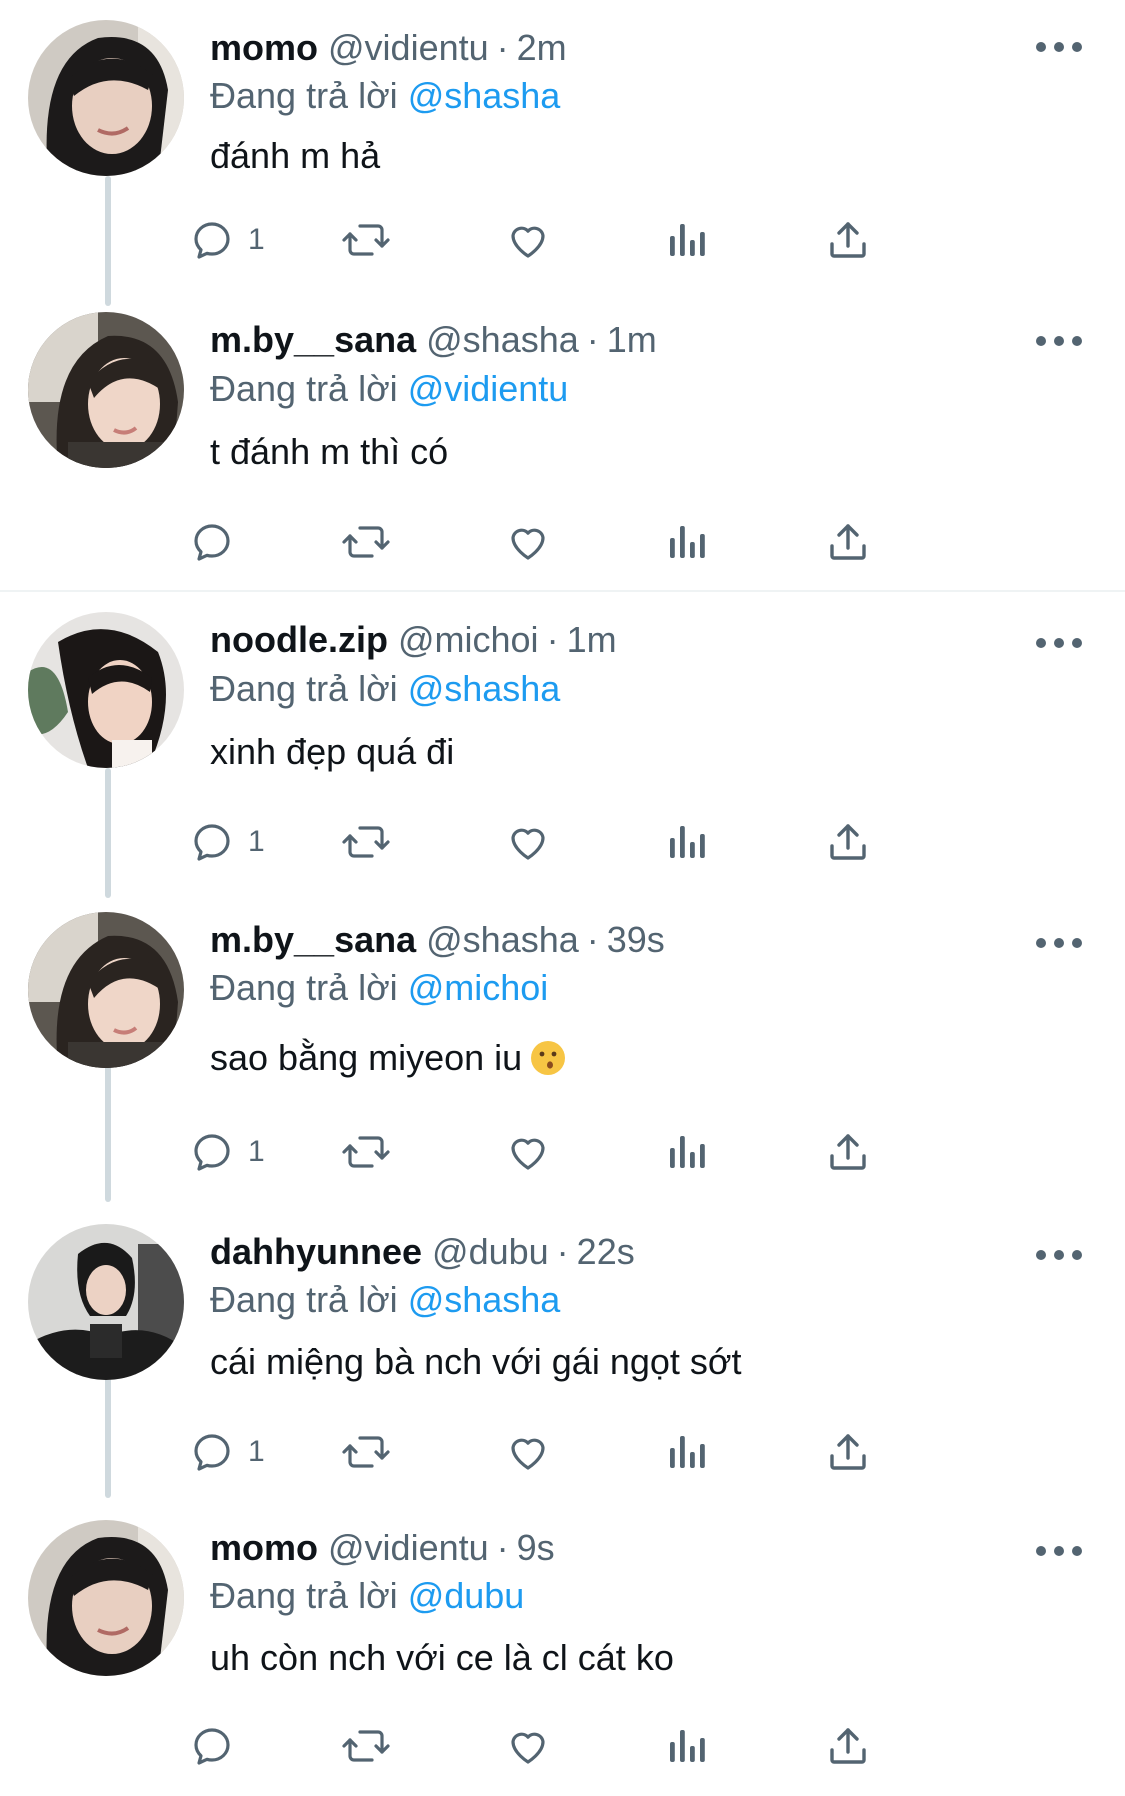 This screenshot has width=1125, height=1796. What do you see at coordinates (256, 1451) in the screenshot?
I see `reply-count: 1` at bounding box center [256, 1451].